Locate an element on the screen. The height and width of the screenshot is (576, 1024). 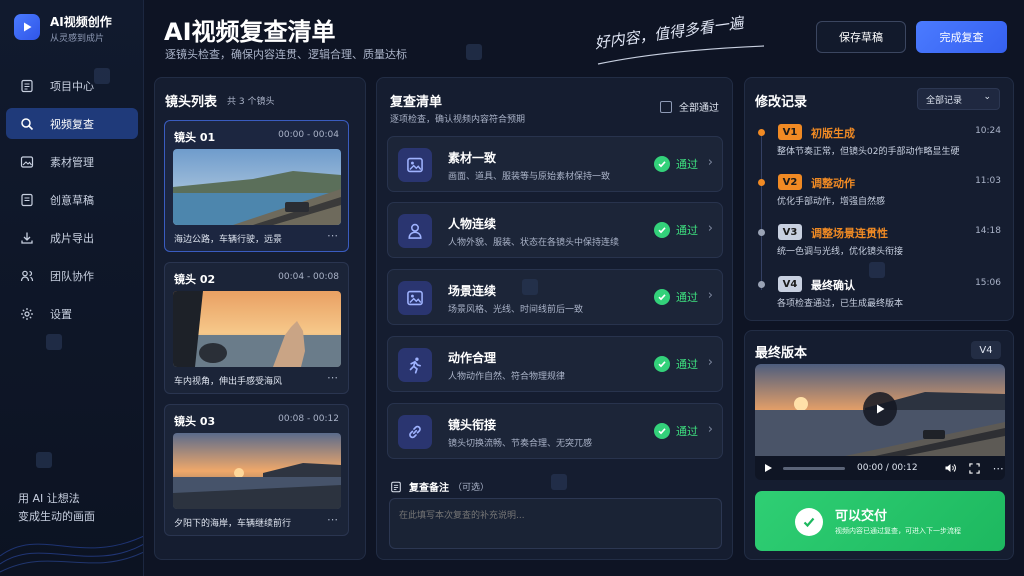
deliver-banner: 可以交付 视频内容已通过复查，可进入下一步流程 is located at coordinates (880, 521).